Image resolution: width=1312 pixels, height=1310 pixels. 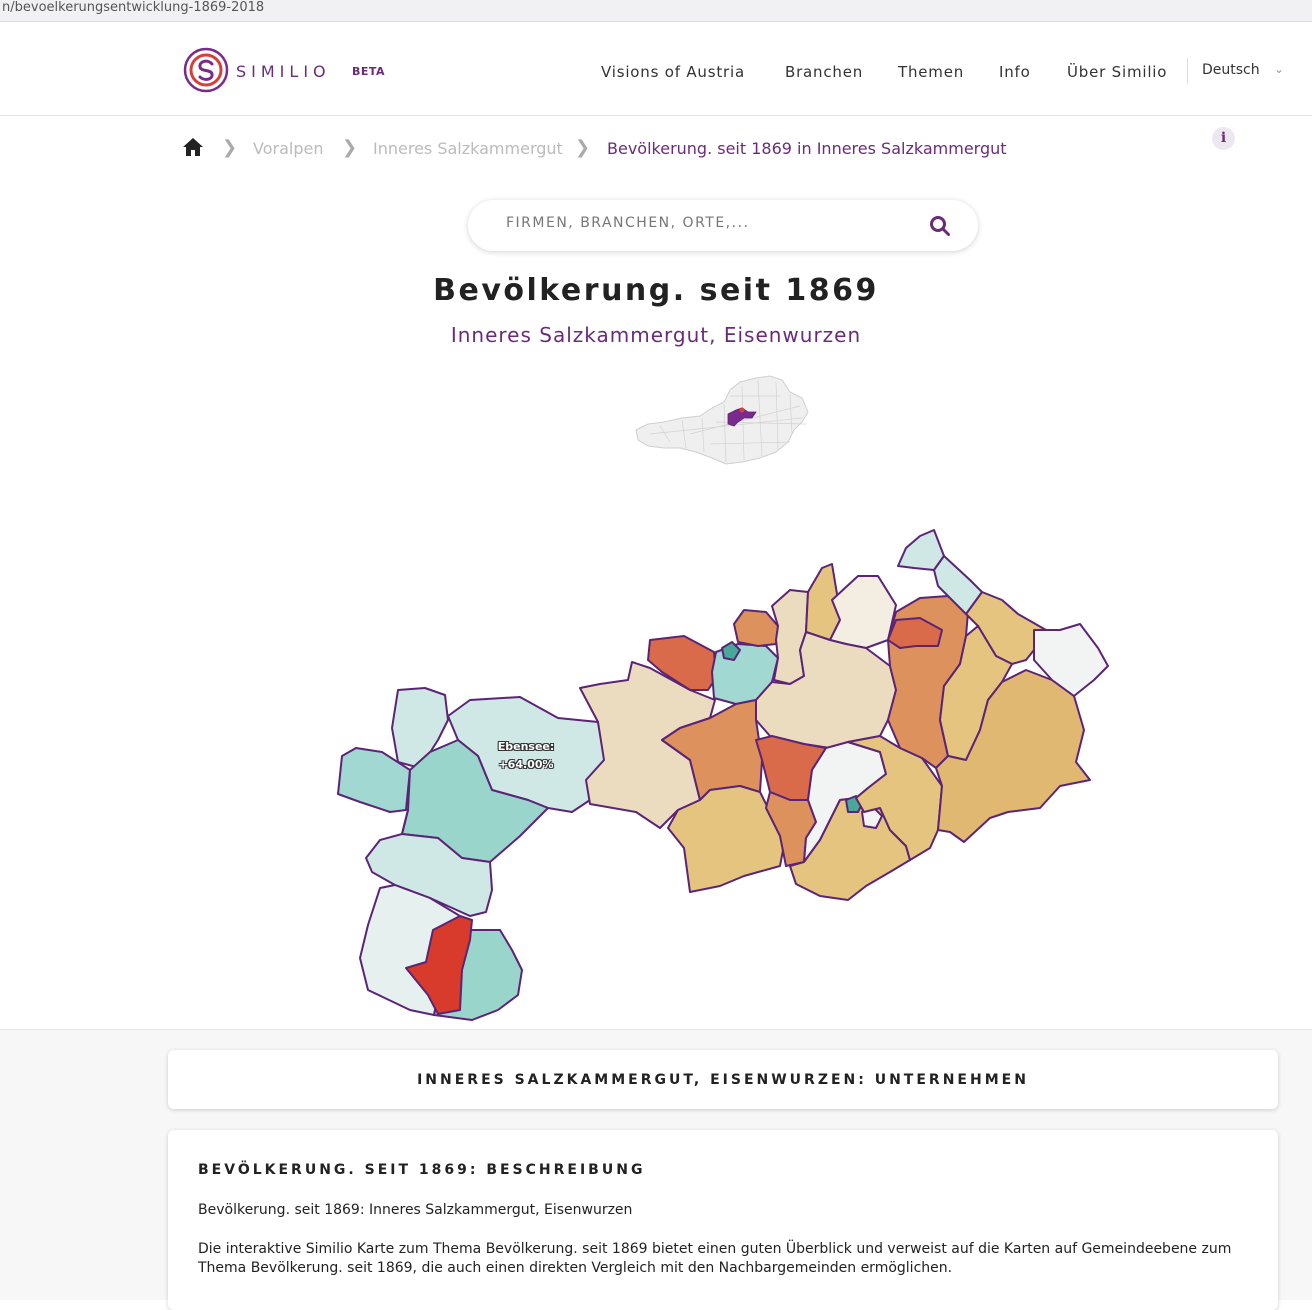 I want to click on tooltip-name: Ebensee:, so click(x=526, y=746).